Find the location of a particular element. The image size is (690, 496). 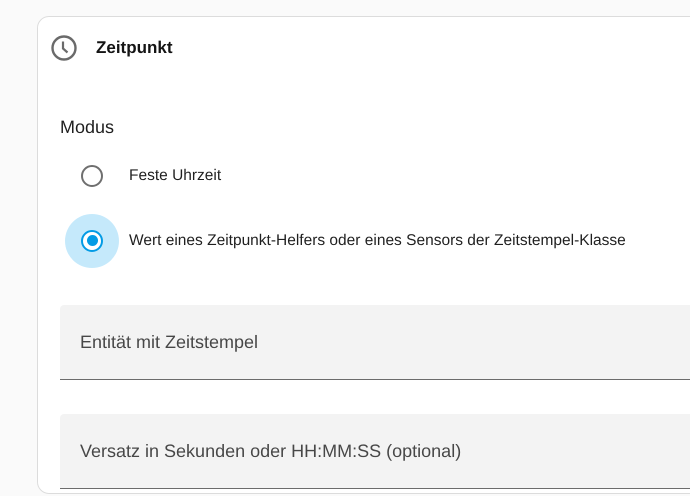

mode-label: Modus is located at coordinates (88, 127).